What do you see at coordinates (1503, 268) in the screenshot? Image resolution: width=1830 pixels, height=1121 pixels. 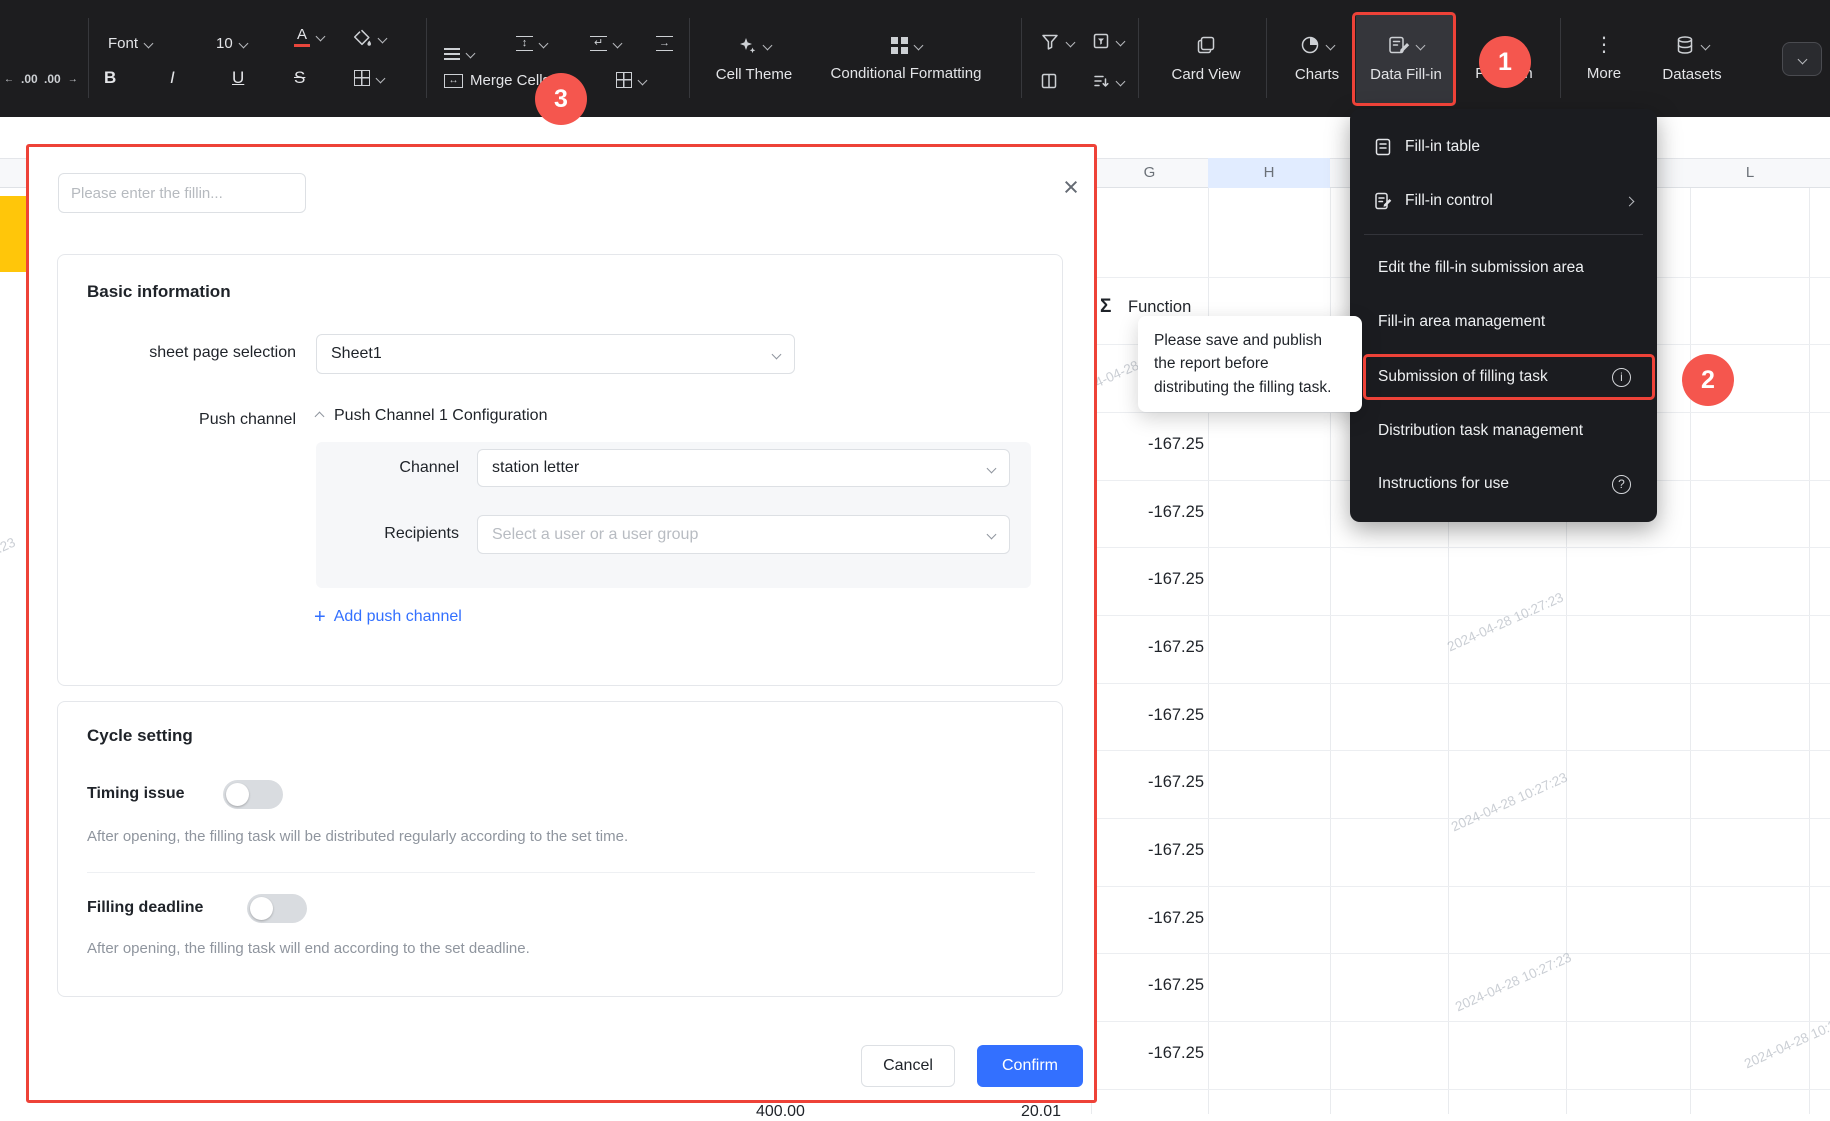 I see `menu-item-edit-fill-in-submission-area: Edit the fill-in submission area` at bounding box center [1503, 268].